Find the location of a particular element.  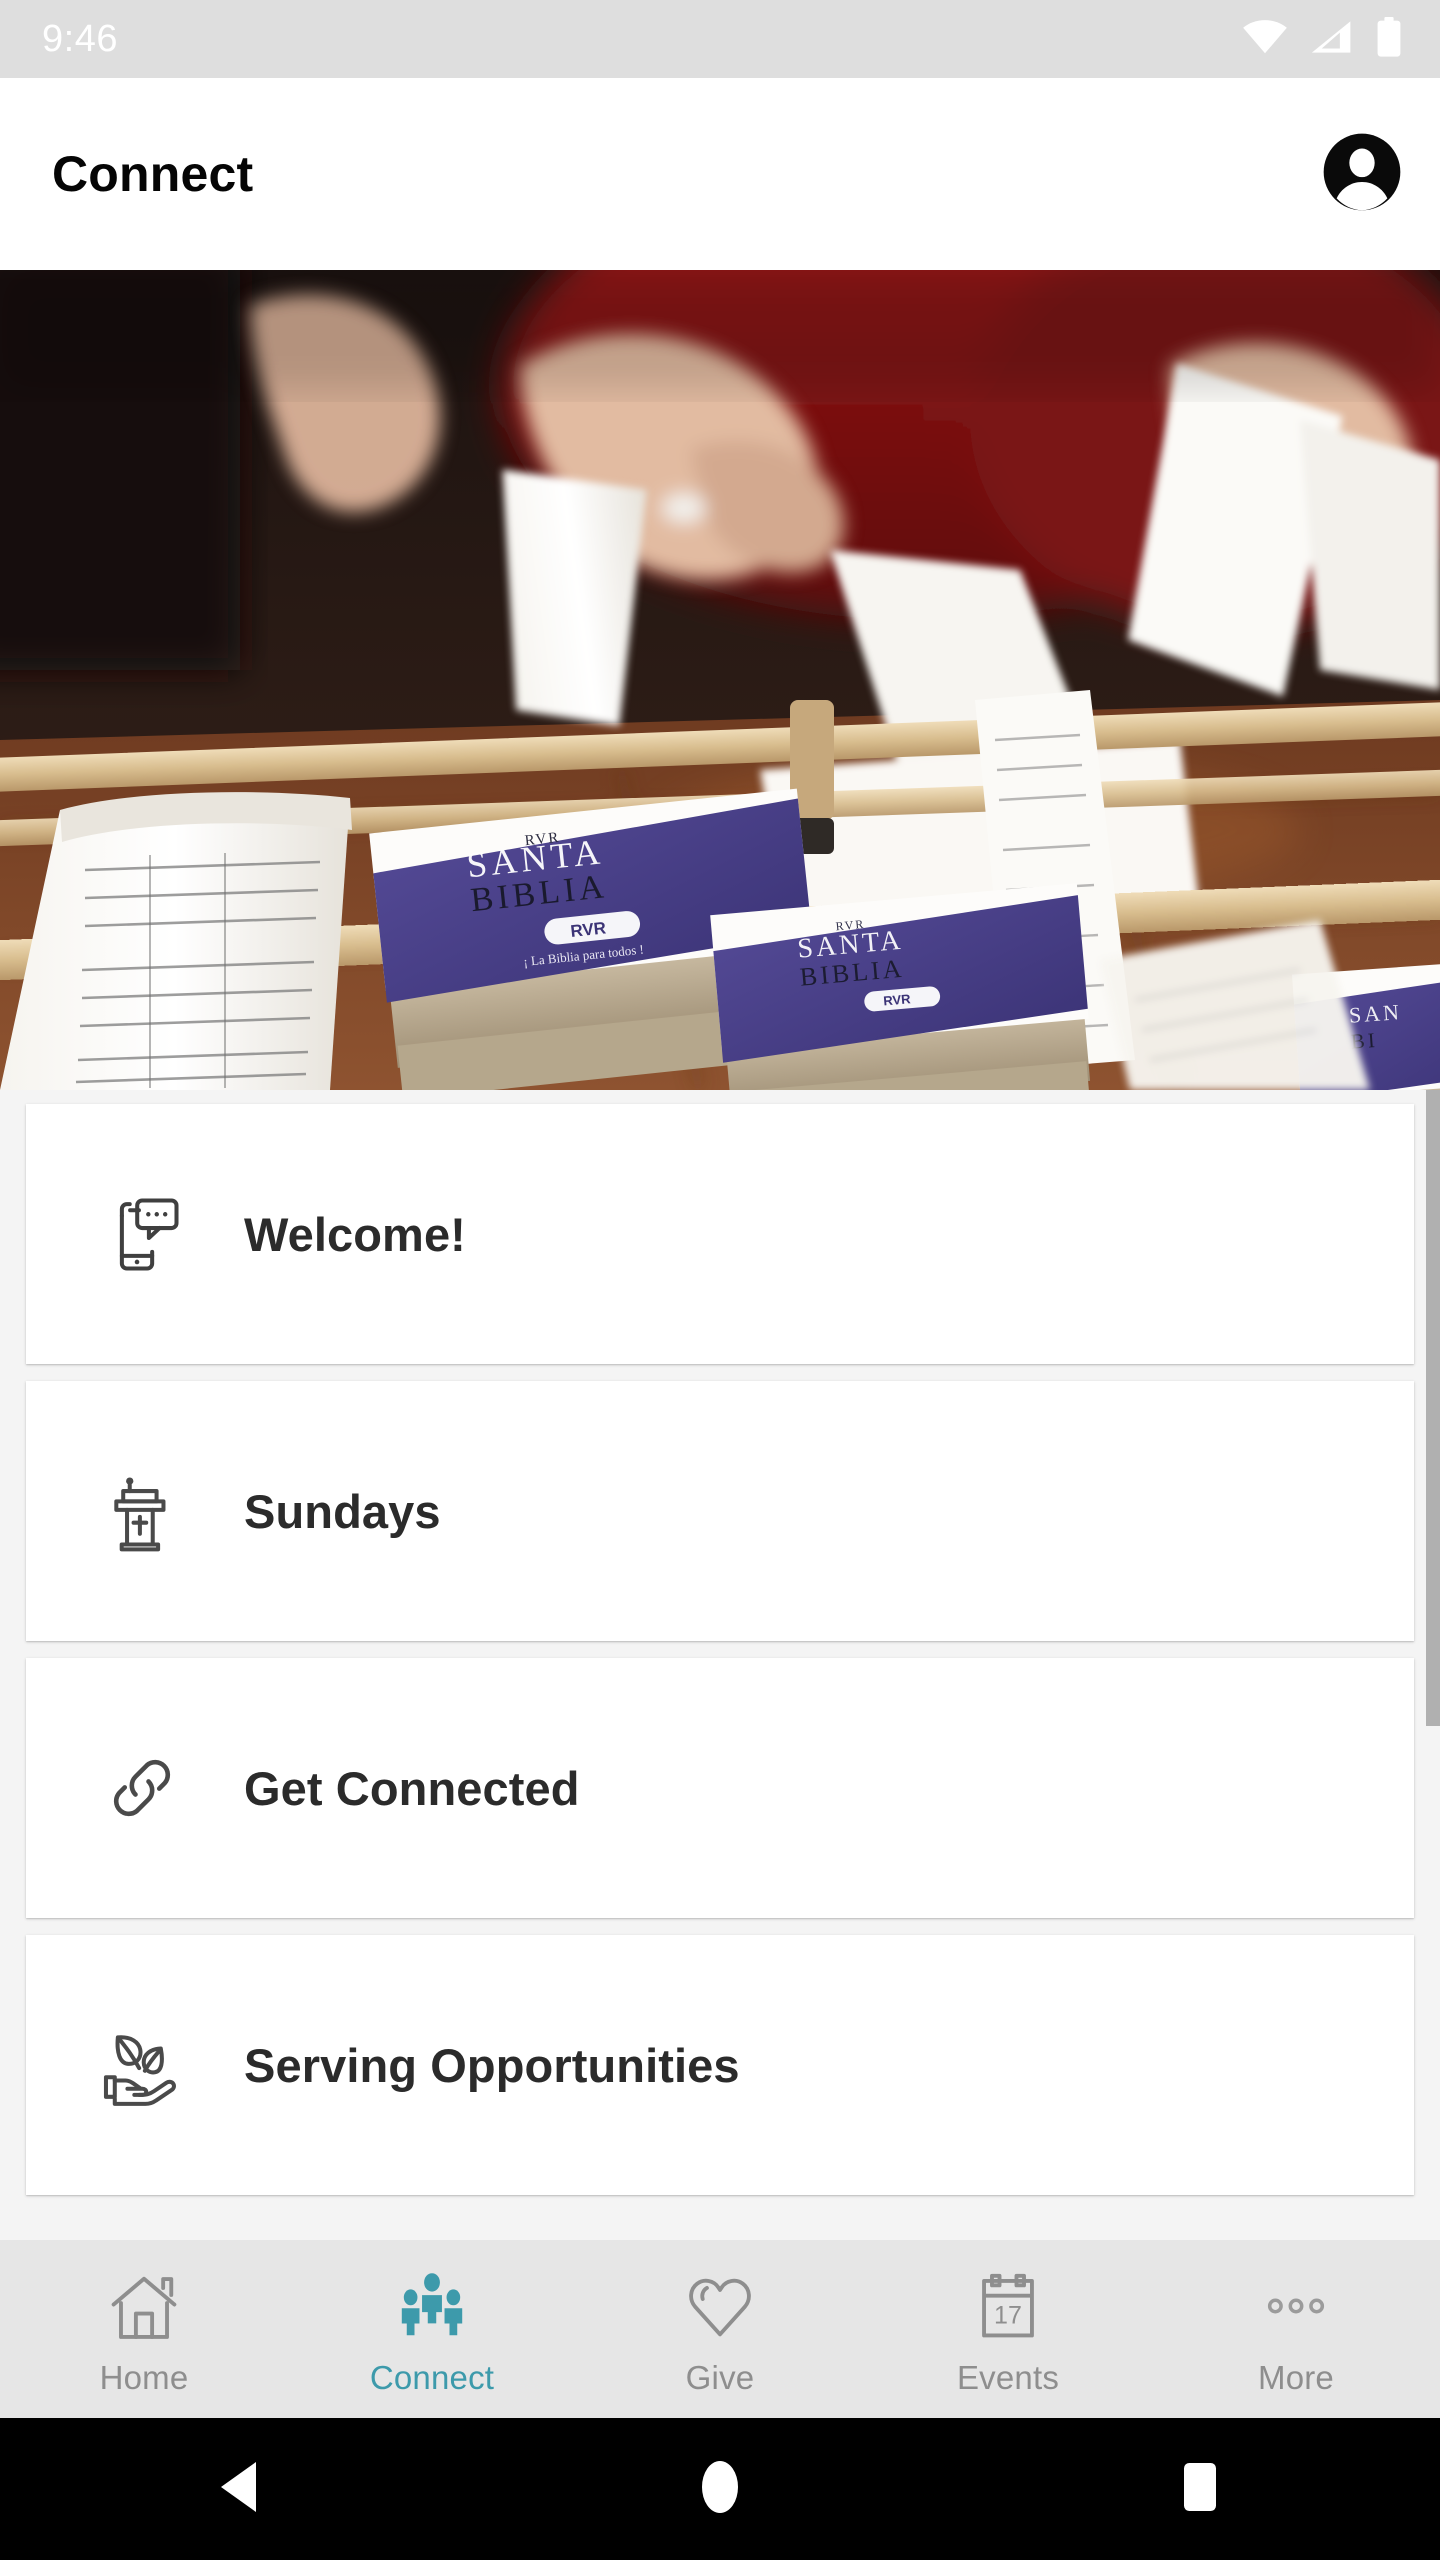

back-button is located at coordinates (240, 2489).